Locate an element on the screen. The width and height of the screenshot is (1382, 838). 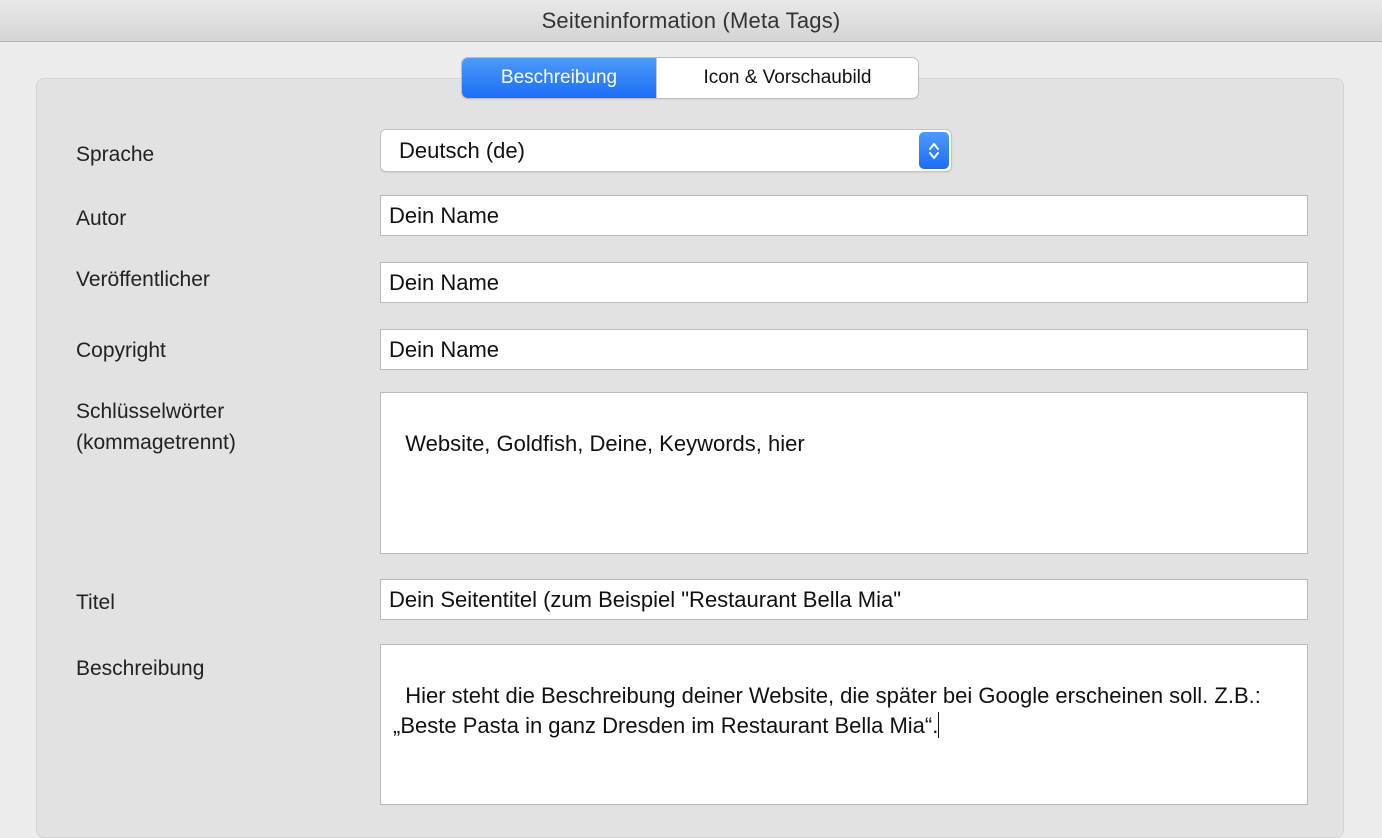
keywords-label-line2: (kommagetrennt) is located at coordinates (156, 442).